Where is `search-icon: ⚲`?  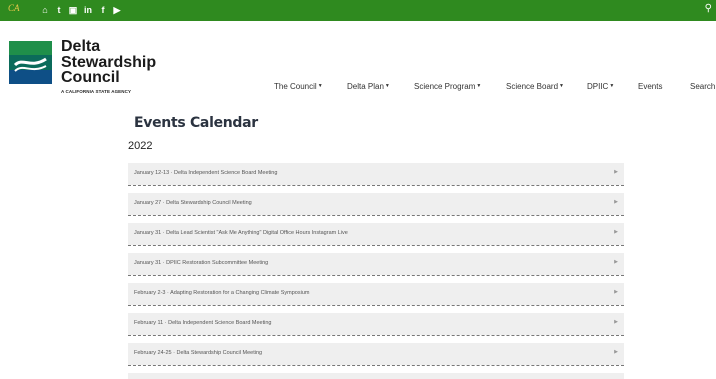 search-icon: ⚲ is located at coordinates (708, 8).